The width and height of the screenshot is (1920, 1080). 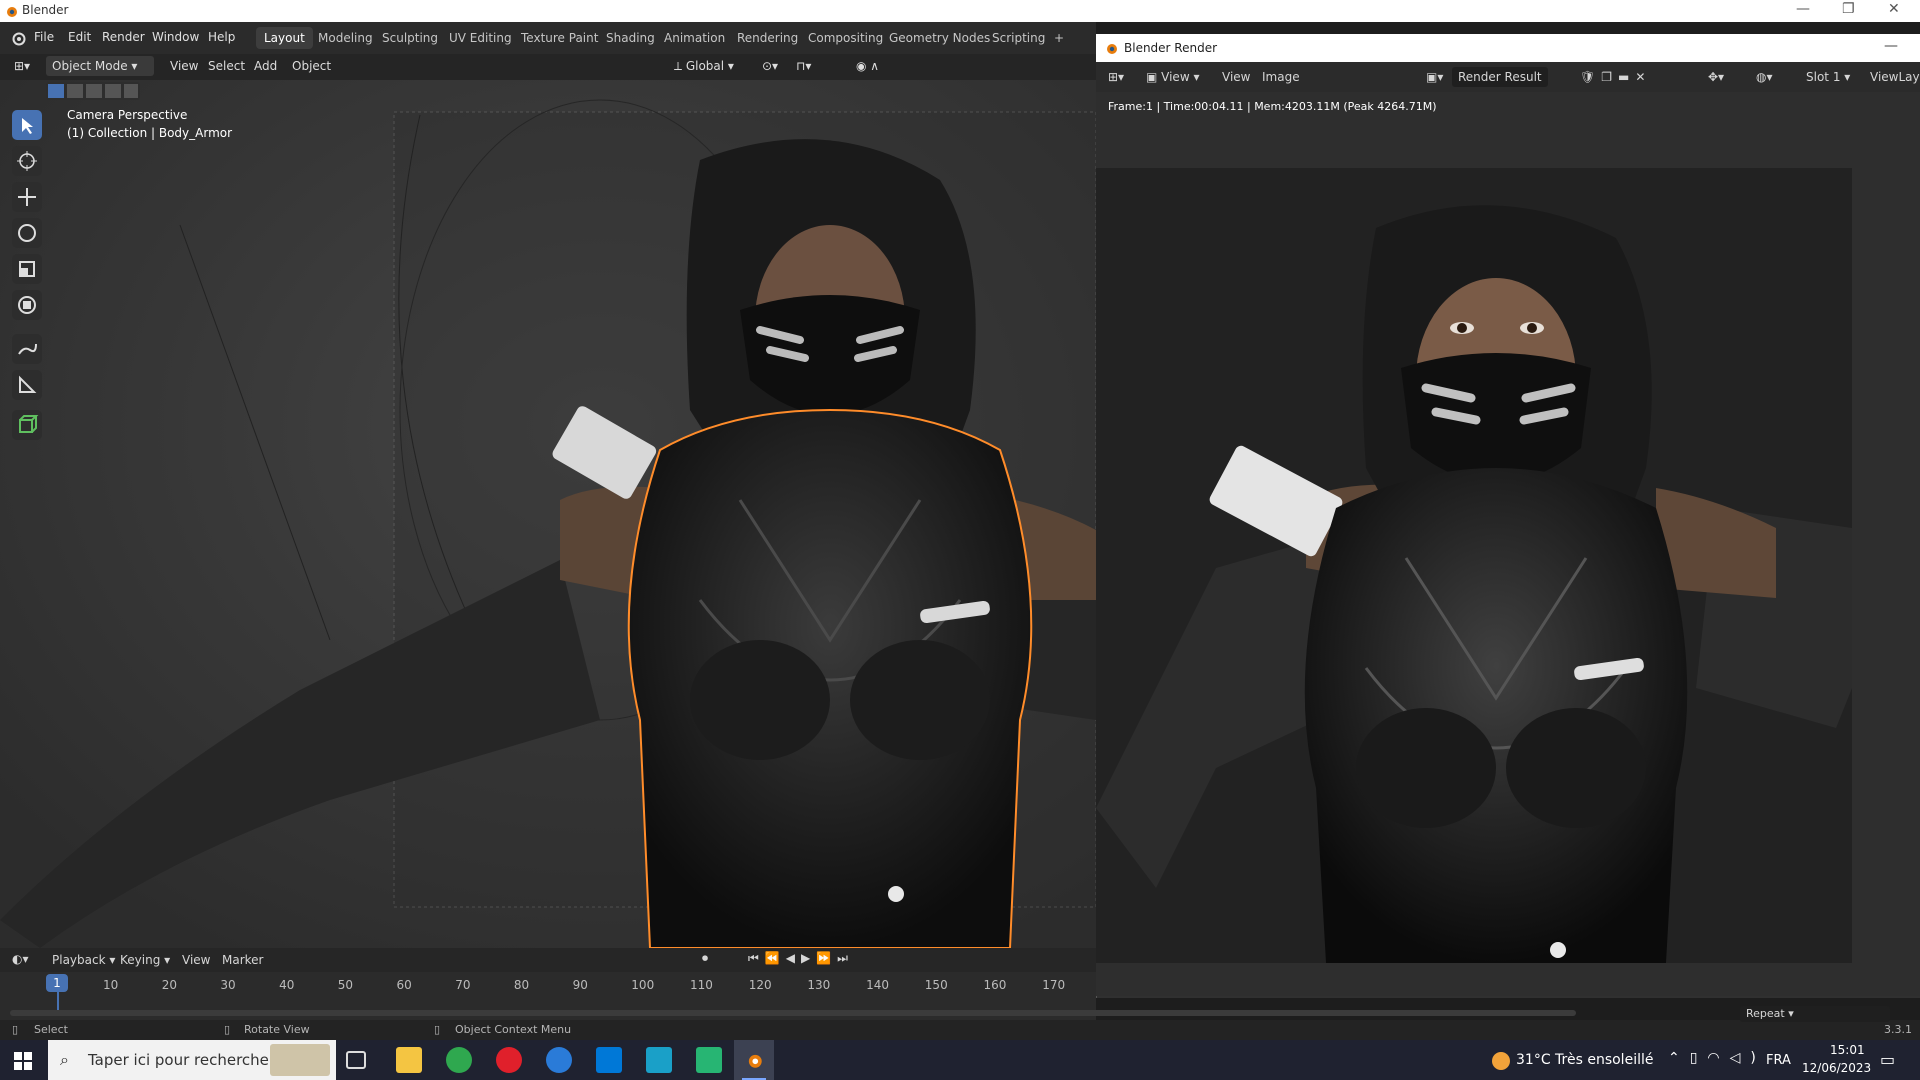 I want to click on chrome-icon, so click(x=459, y=1060).